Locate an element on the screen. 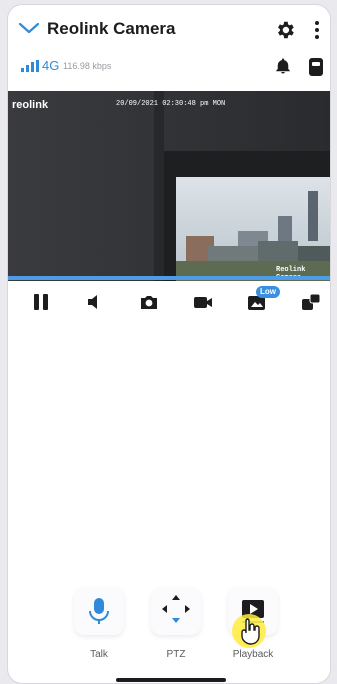 This screenshot has height=684, width=337. header: Reolink Camera is located at coordinates (169, 29).